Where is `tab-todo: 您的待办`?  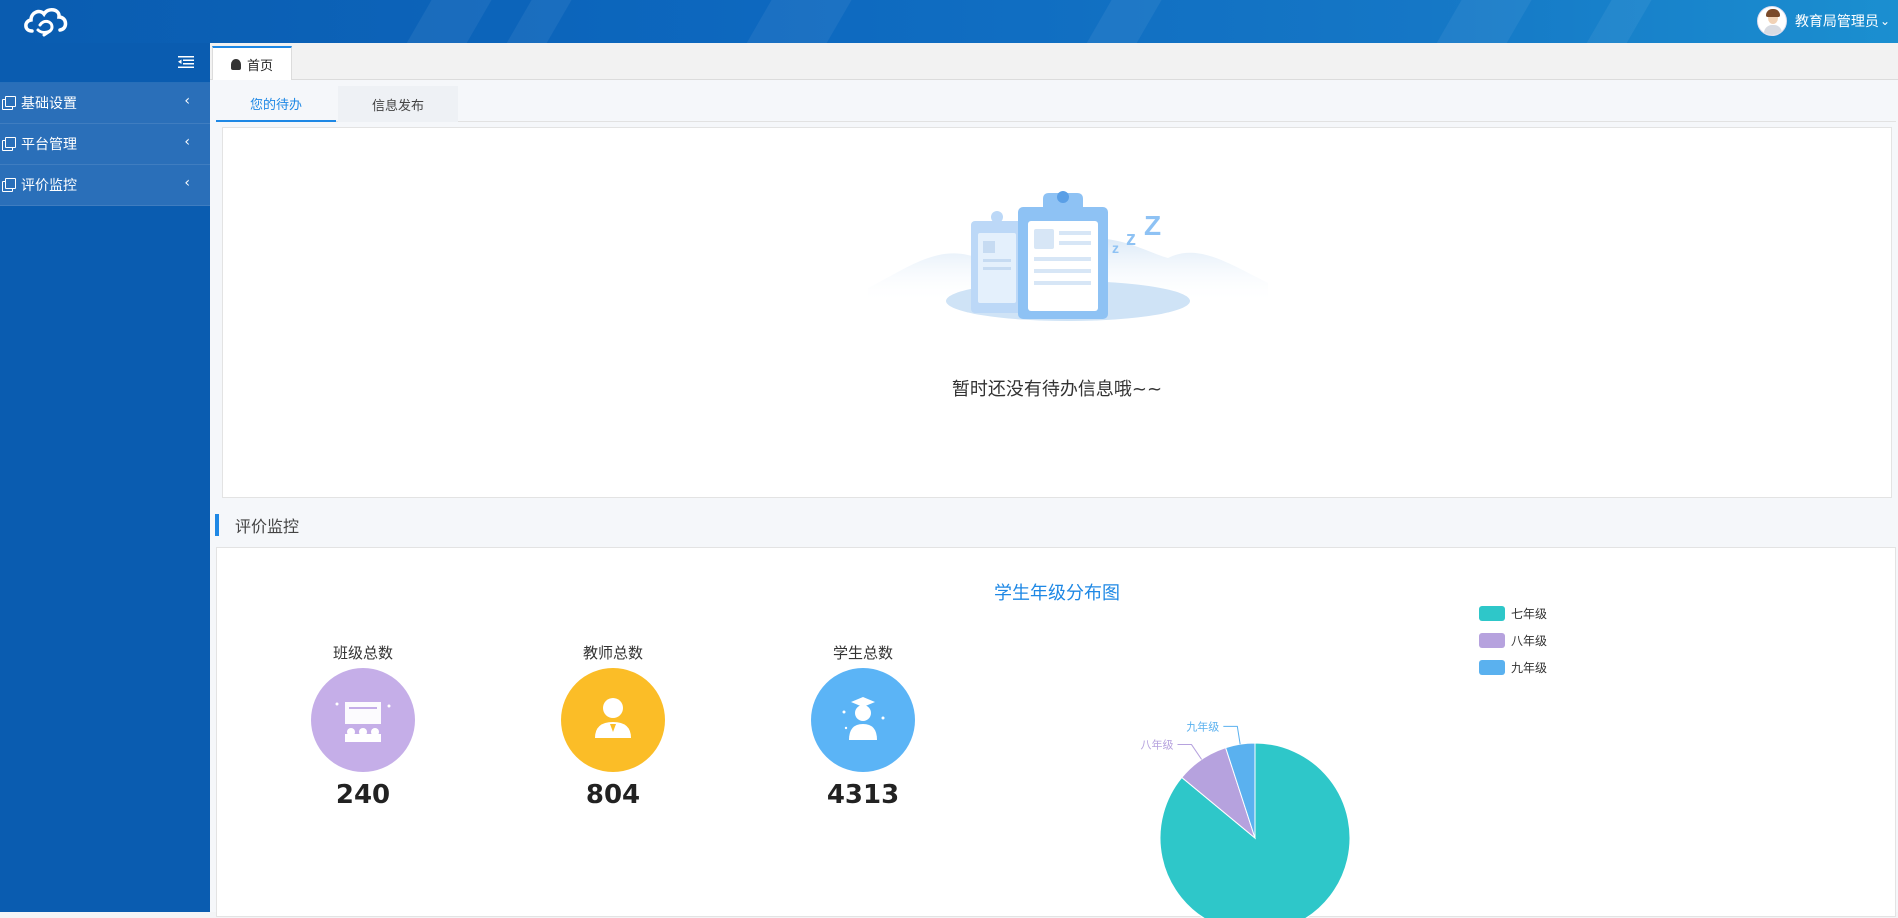 tab-todo: 您的待办 is located at coordinates (276, 104).